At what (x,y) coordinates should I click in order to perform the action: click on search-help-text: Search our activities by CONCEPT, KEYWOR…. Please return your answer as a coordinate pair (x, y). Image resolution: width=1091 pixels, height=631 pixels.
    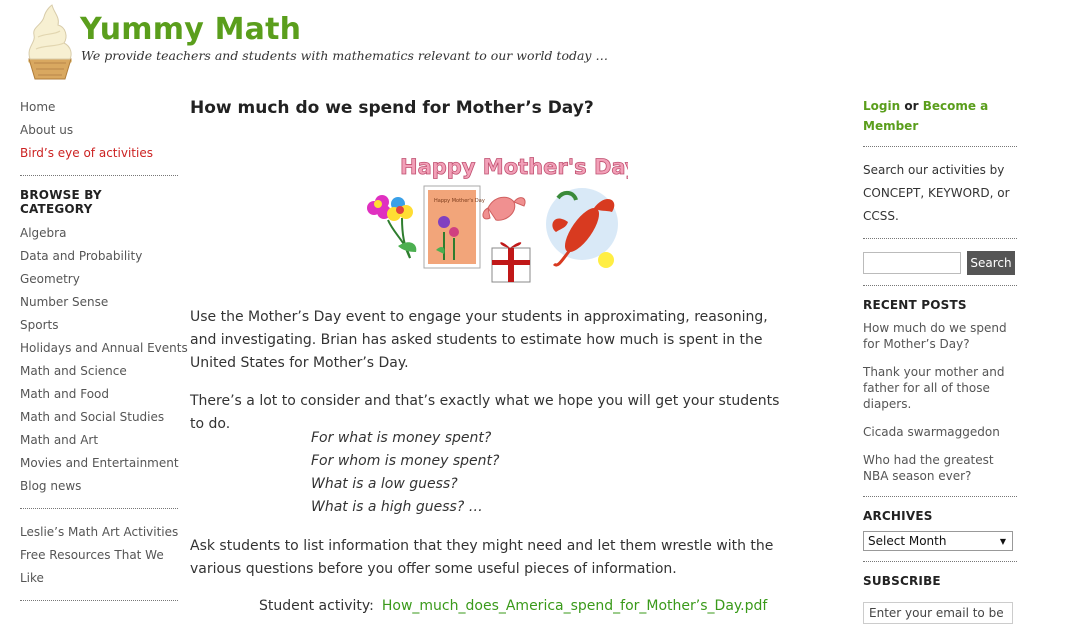
    Looking at the image, I should click on (936, 193).